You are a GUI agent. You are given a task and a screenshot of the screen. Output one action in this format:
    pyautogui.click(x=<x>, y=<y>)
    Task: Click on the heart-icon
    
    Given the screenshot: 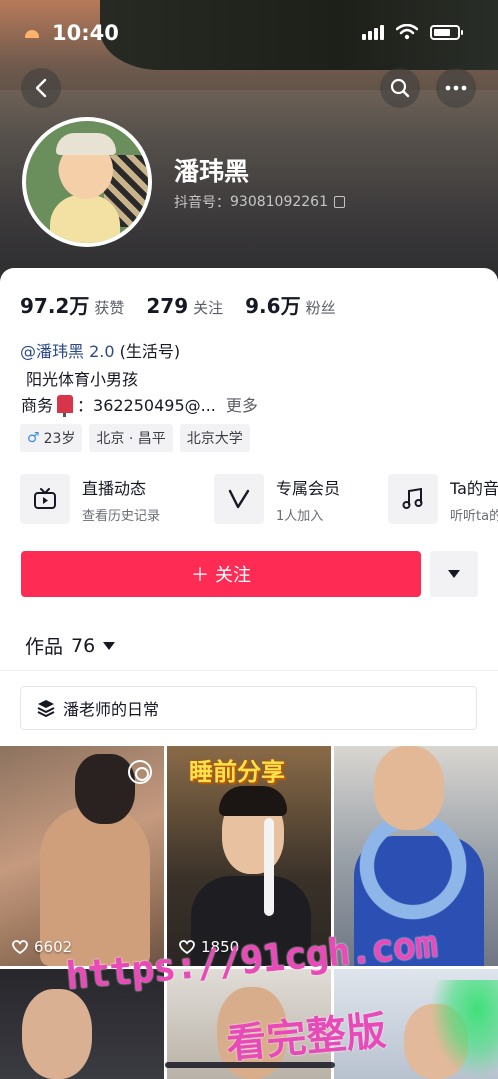 What is the action you would take?
    pyautogui.click(x=20, y=947)
    